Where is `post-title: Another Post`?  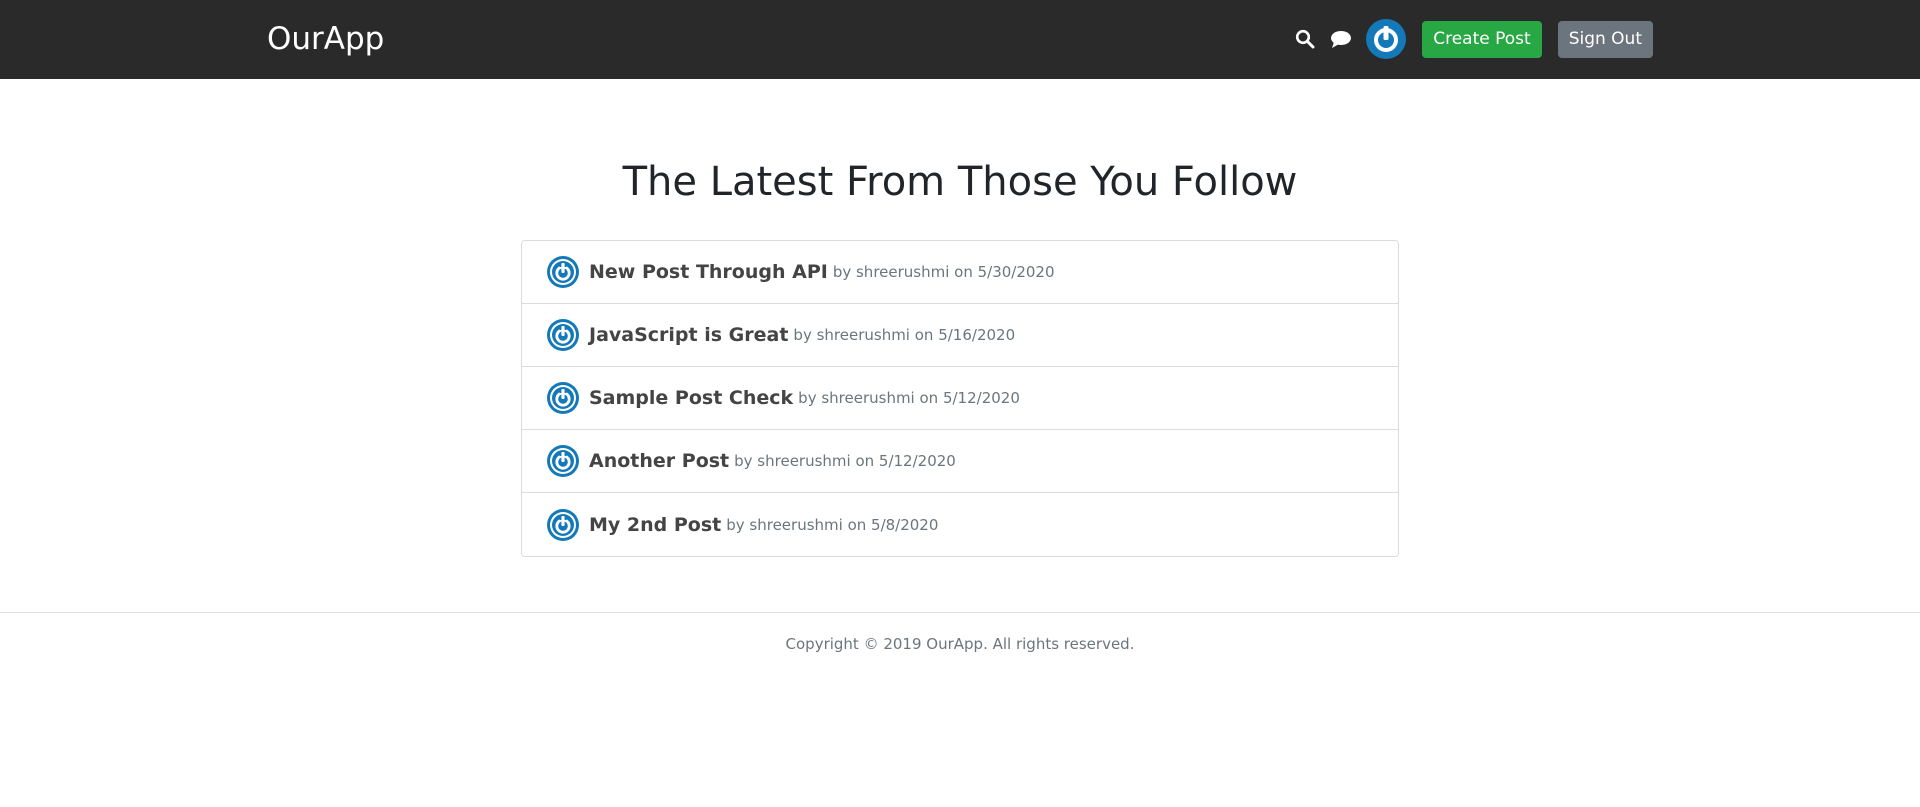 post-title: Another Post is located at coordinates (659, 461).